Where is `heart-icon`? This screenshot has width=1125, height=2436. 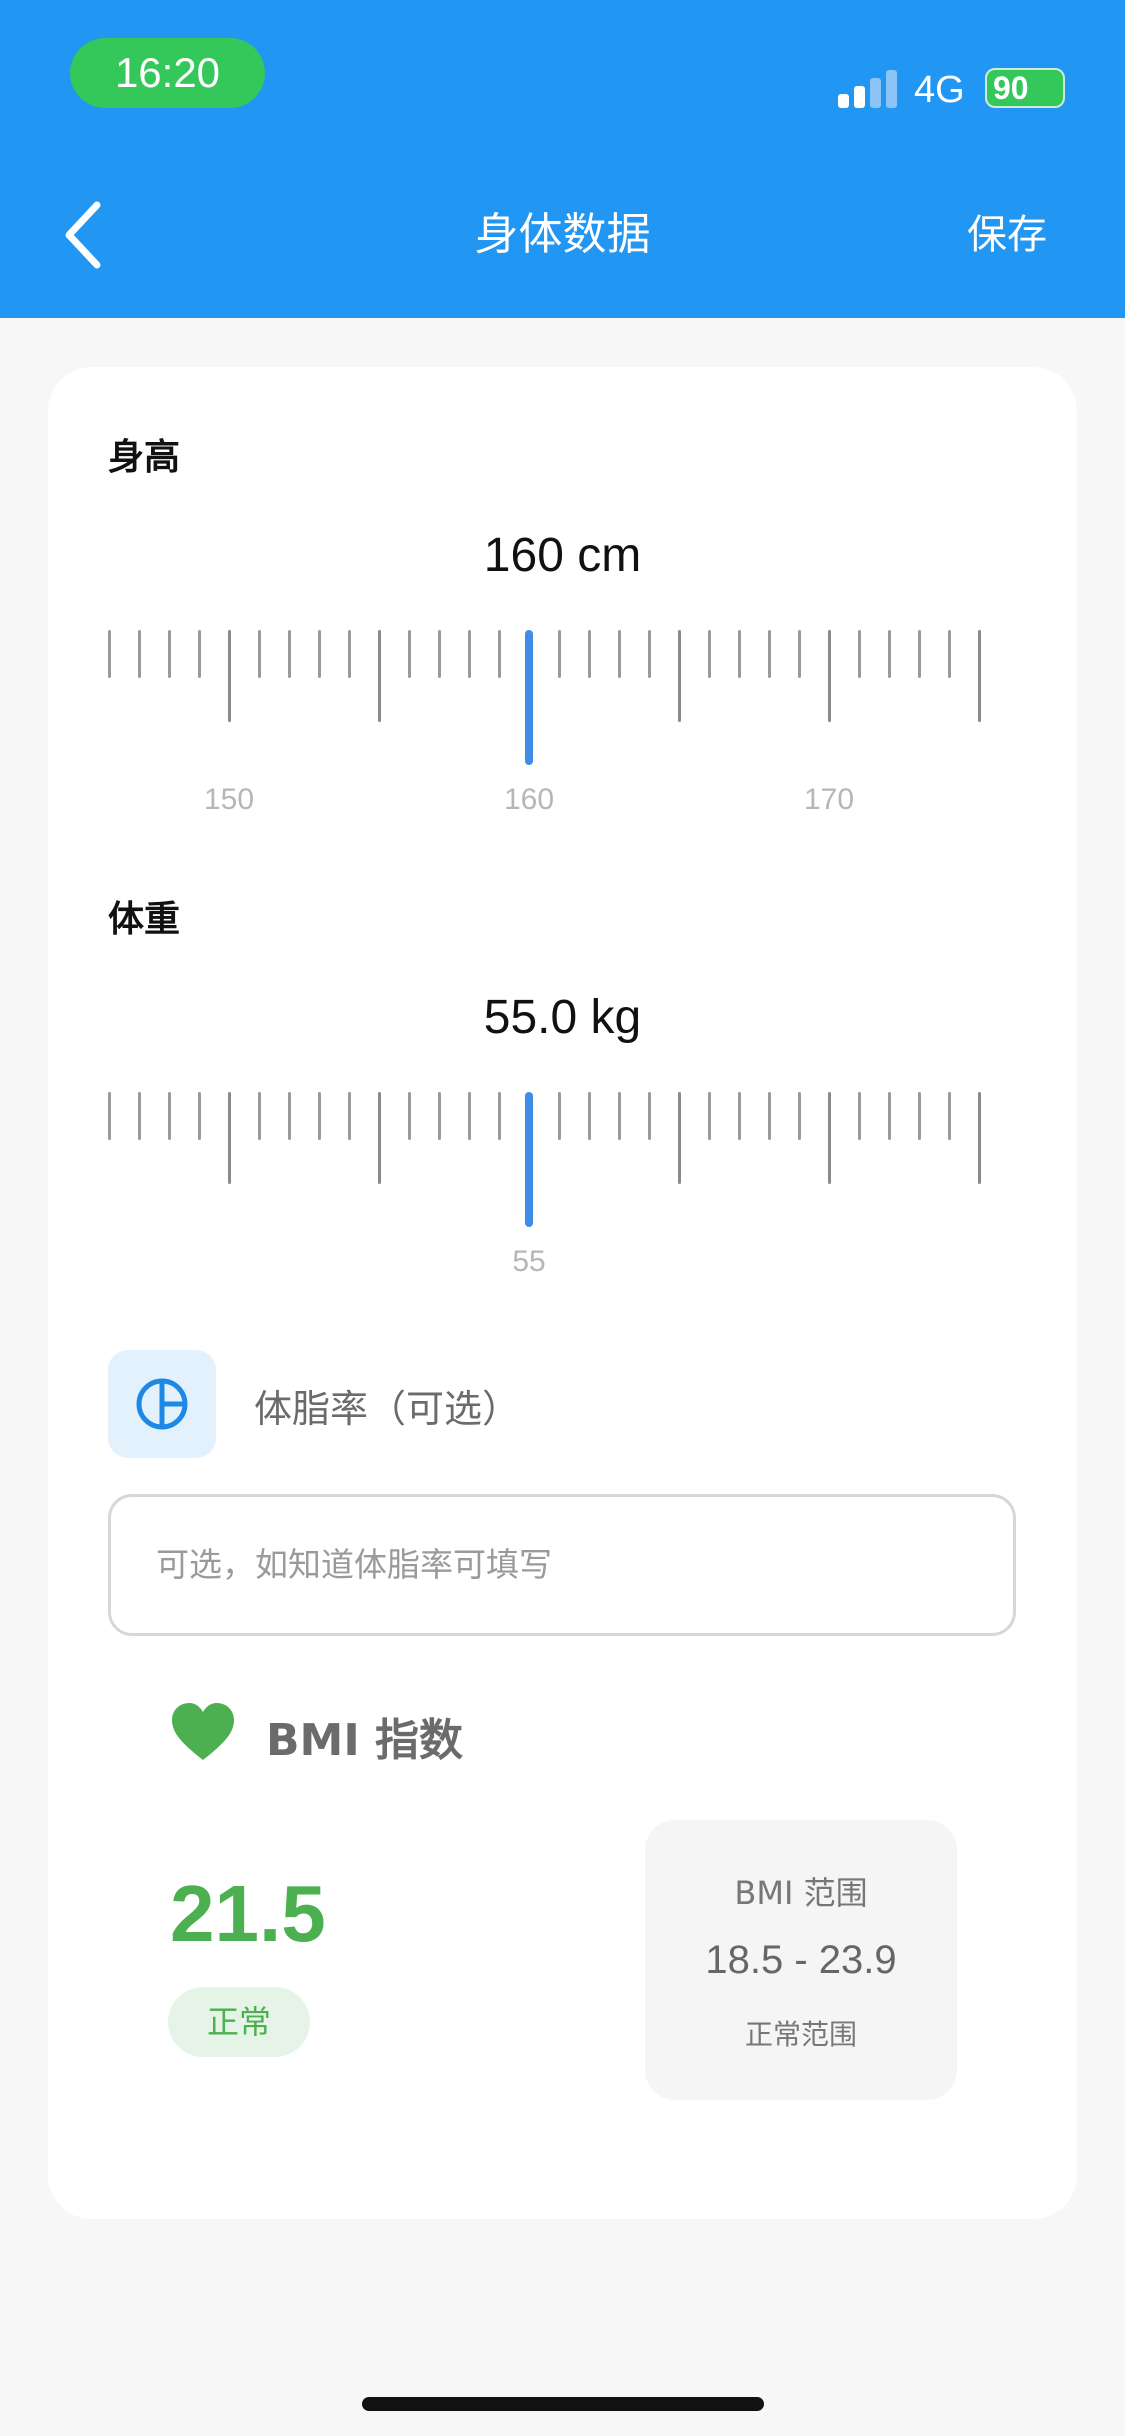
heart-icon is located at coordinates (203, 1731).